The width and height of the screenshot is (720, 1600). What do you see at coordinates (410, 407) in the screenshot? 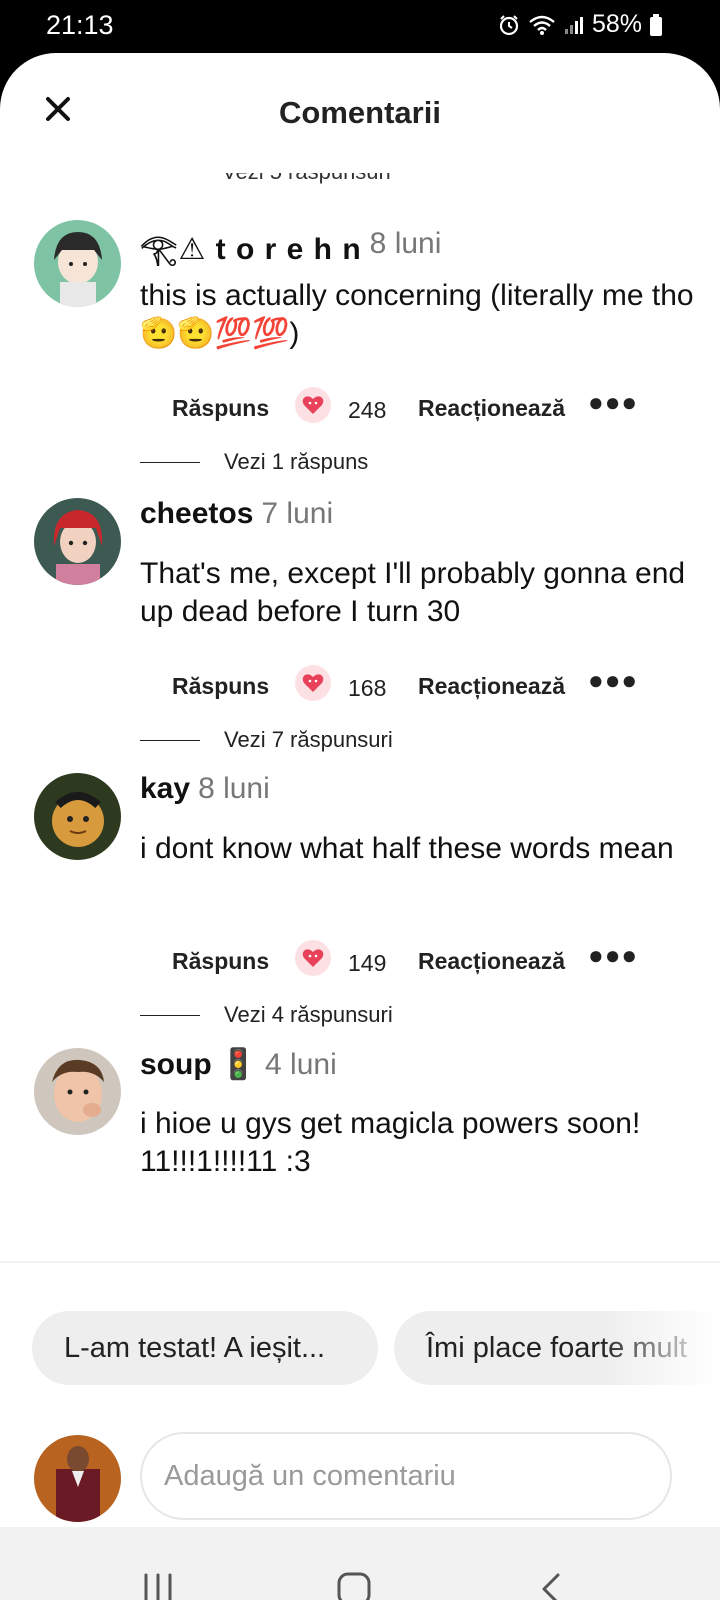
I see `comment-actions: Răspuns 248 Reacționează ●●●` at bounding box center [410, 407].